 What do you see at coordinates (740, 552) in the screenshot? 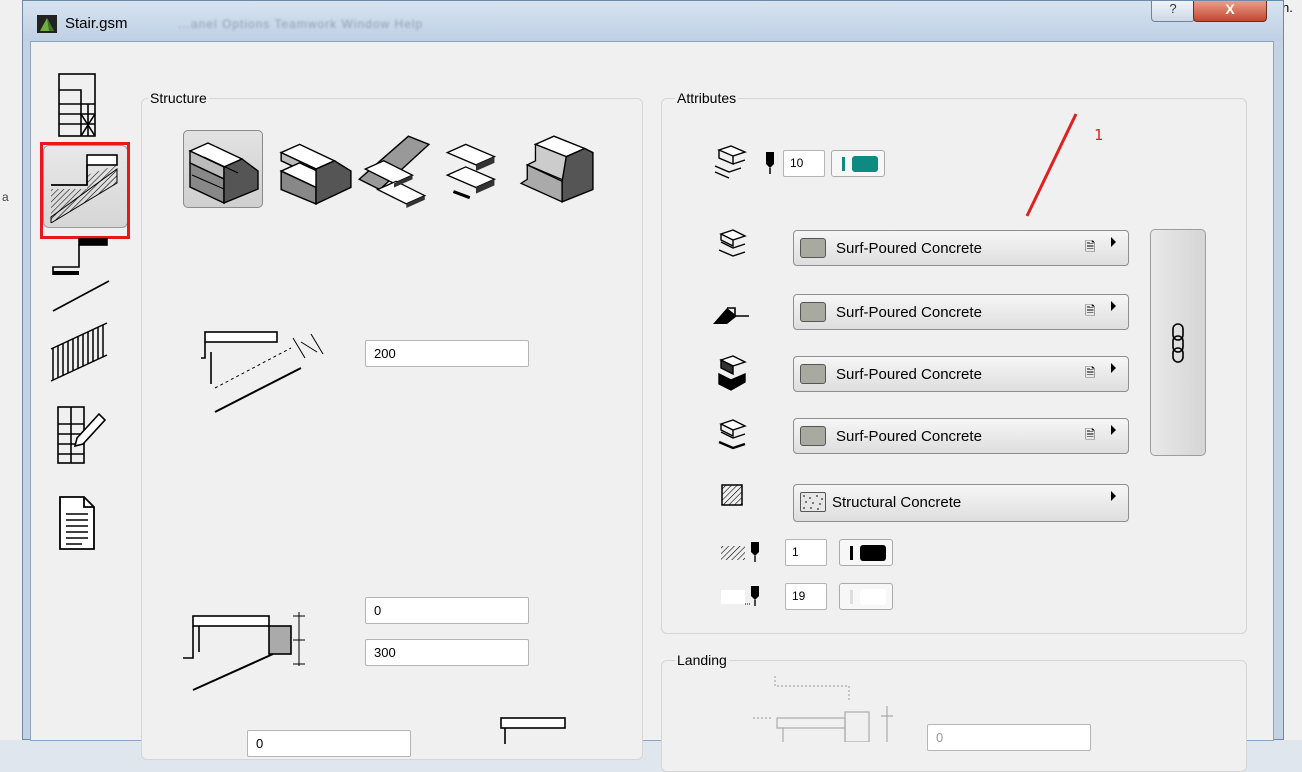
I see `fill-pen-icon` at bounding box center [740, 552].